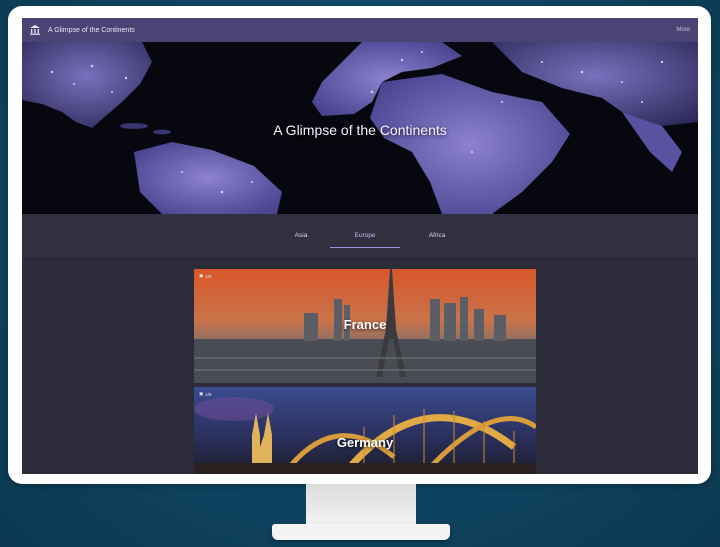 Image resolution: width=720 pixels, height=547 pixels. I want to click on card-germany: ▣ 1/8 Germany, so click(365, 430).